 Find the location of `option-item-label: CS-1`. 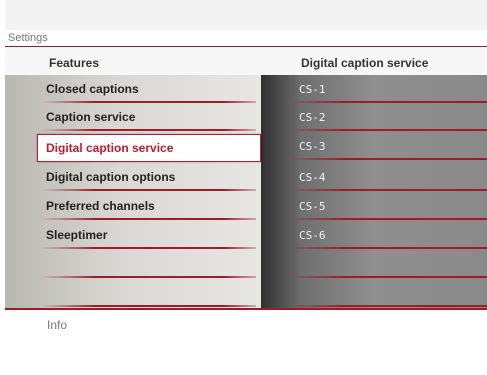

option-item-label: CS-1 is located at coordinates (312, 89).